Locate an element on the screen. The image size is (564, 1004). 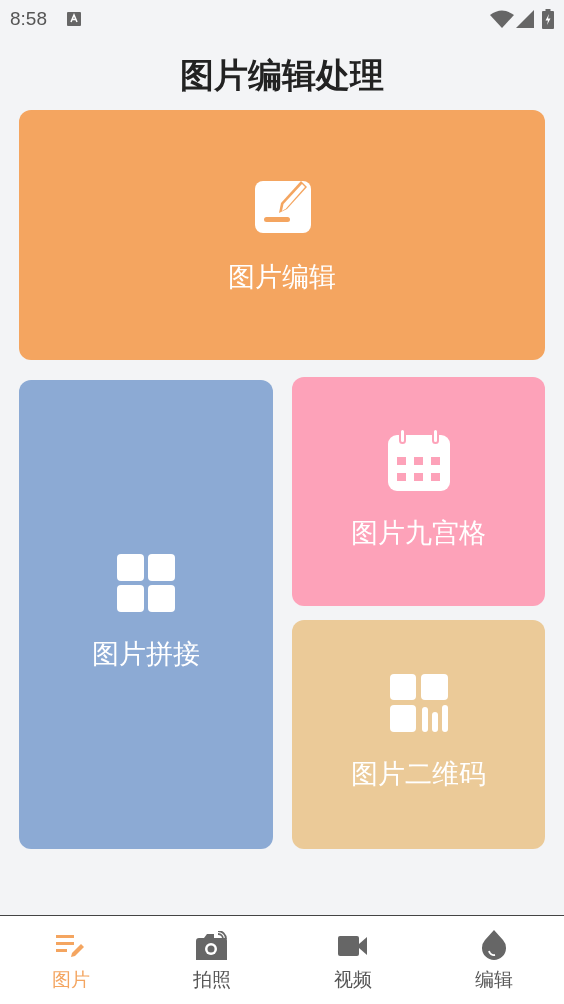
water-drop-icon is located at coordinates (493, 946).